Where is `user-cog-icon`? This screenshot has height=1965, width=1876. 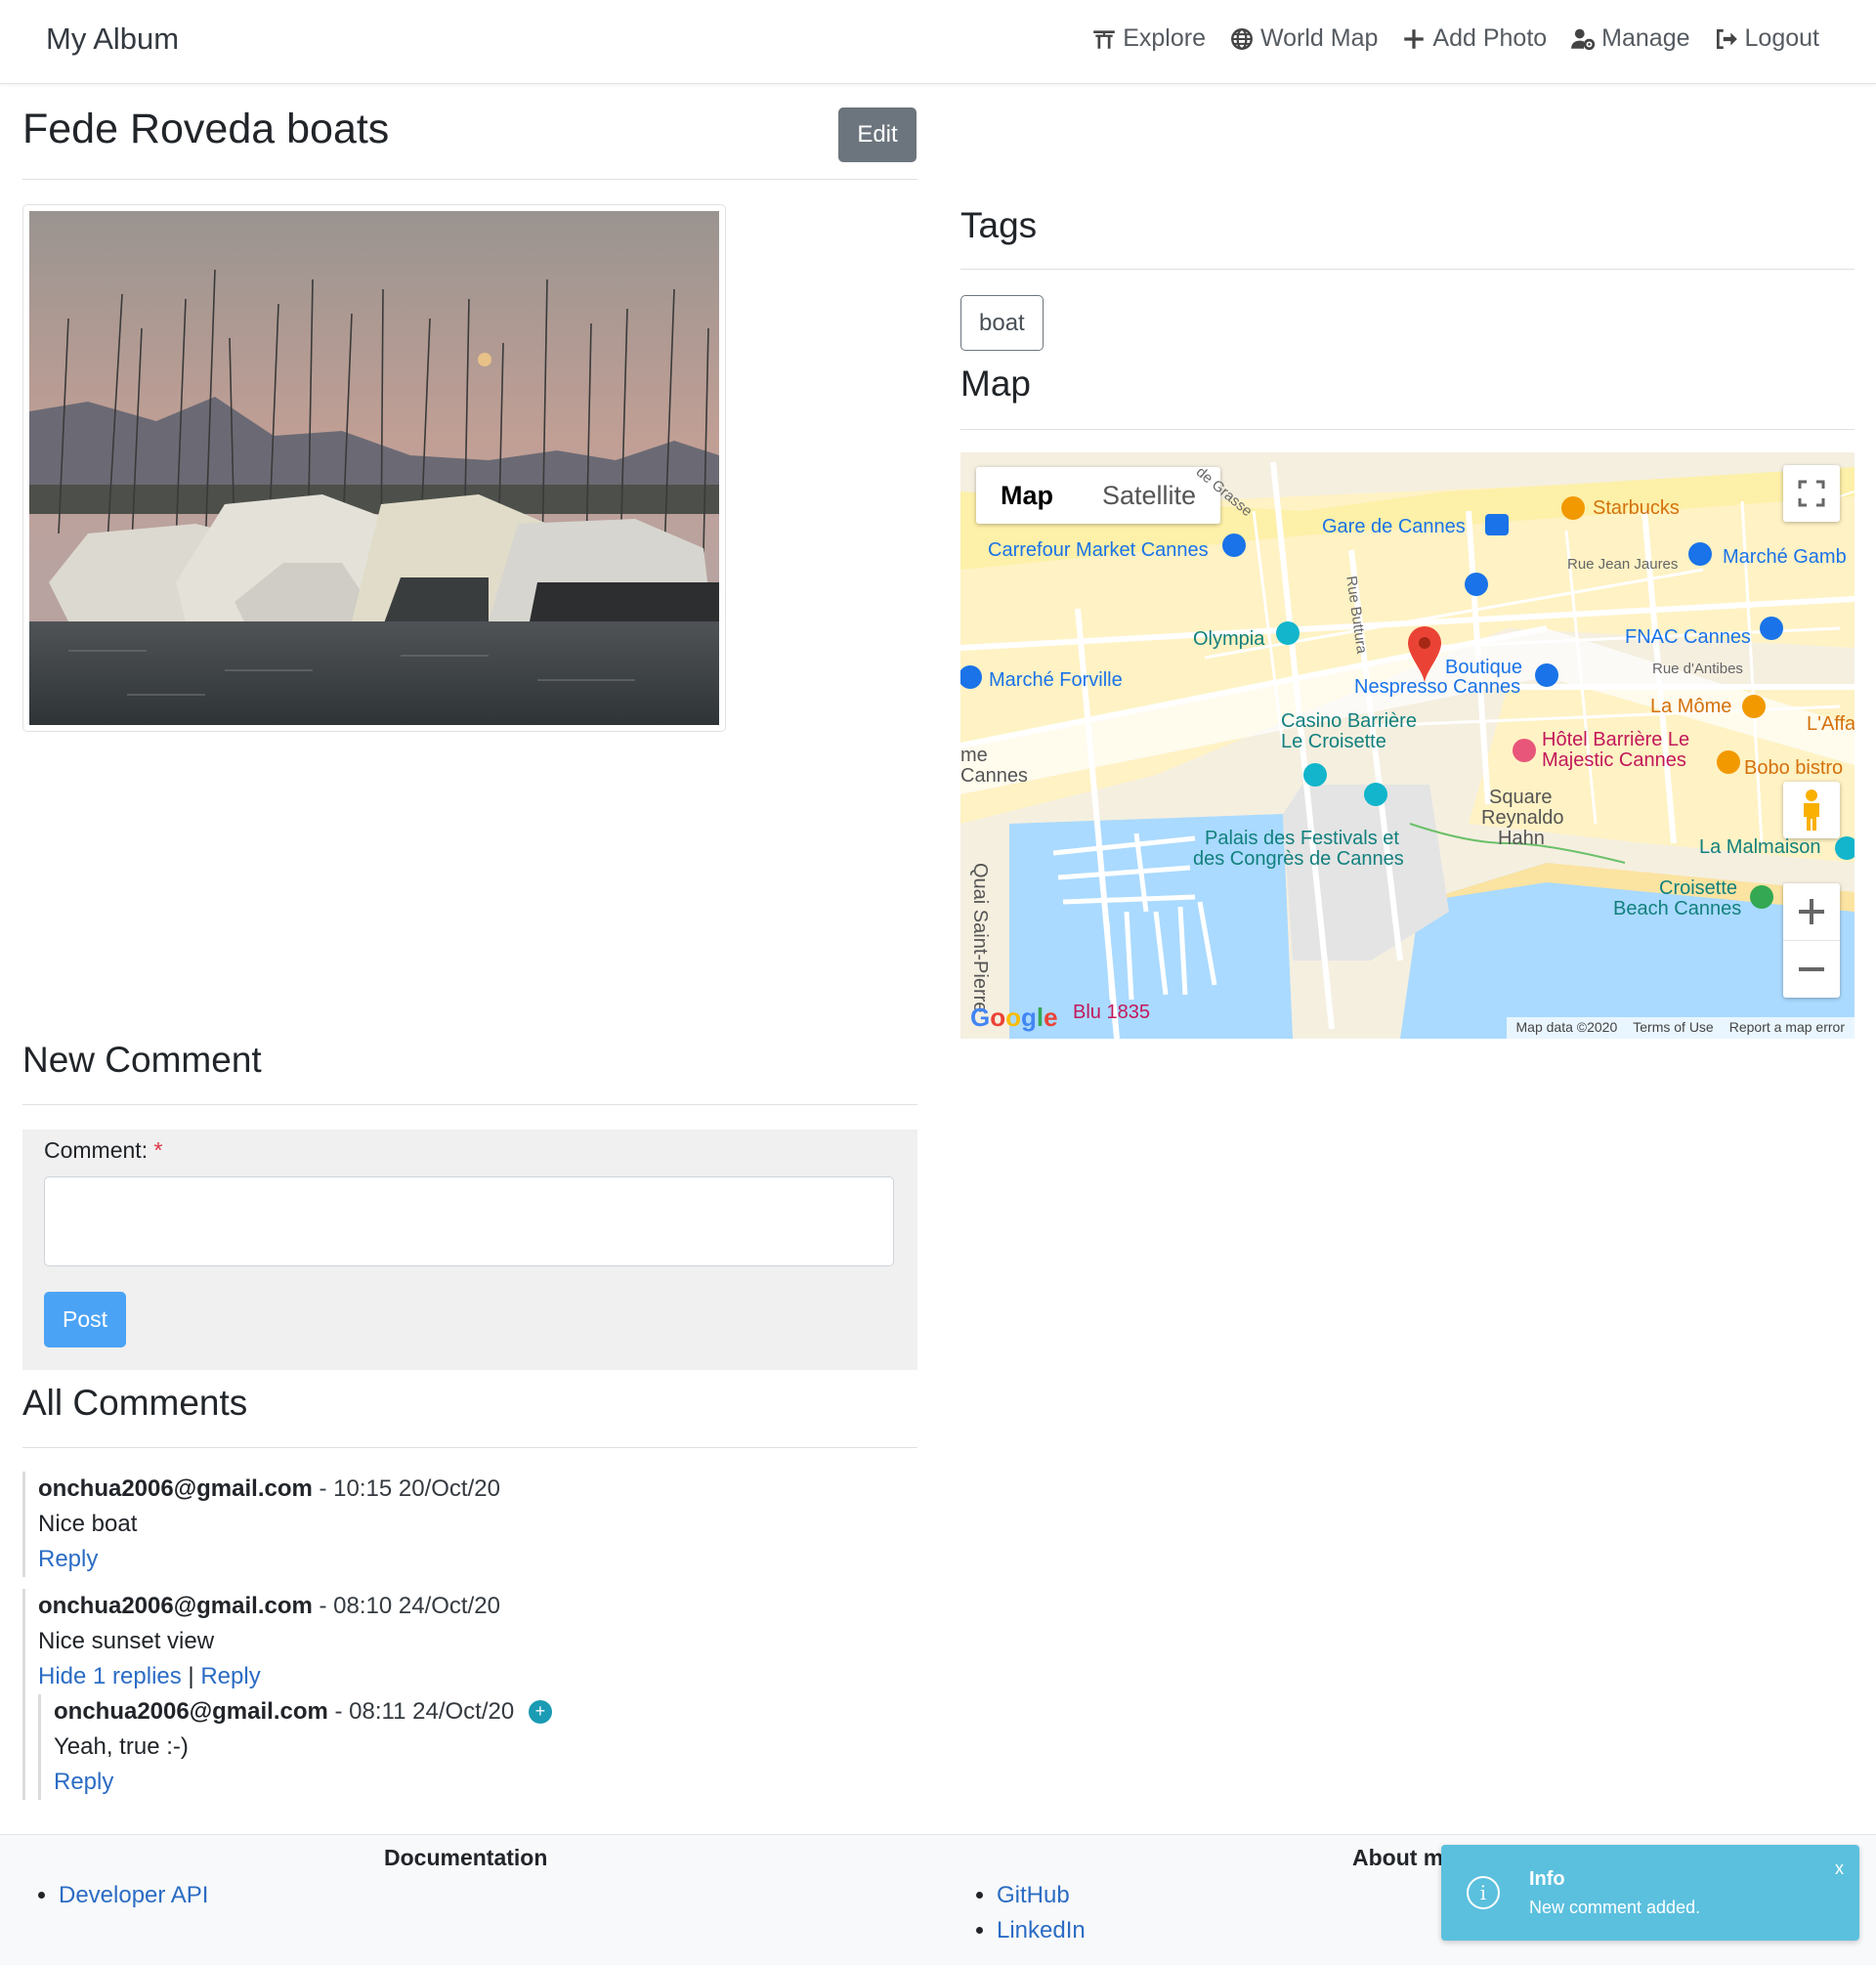 user-cog-icon is located at coordinates (1583, 39).